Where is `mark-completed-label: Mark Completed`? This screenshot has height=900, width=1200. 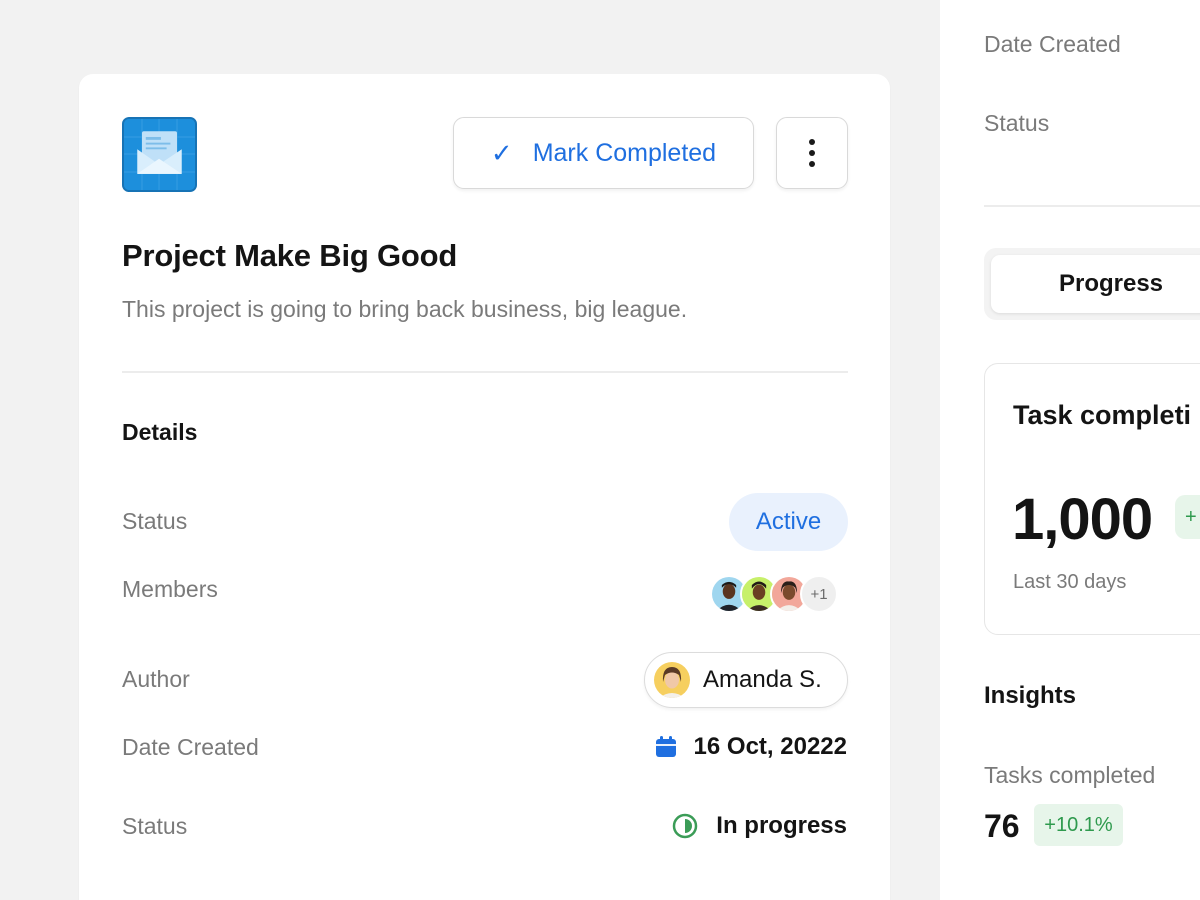
mark-completed-label: Mark Completed is located at coordinates (624, 152).